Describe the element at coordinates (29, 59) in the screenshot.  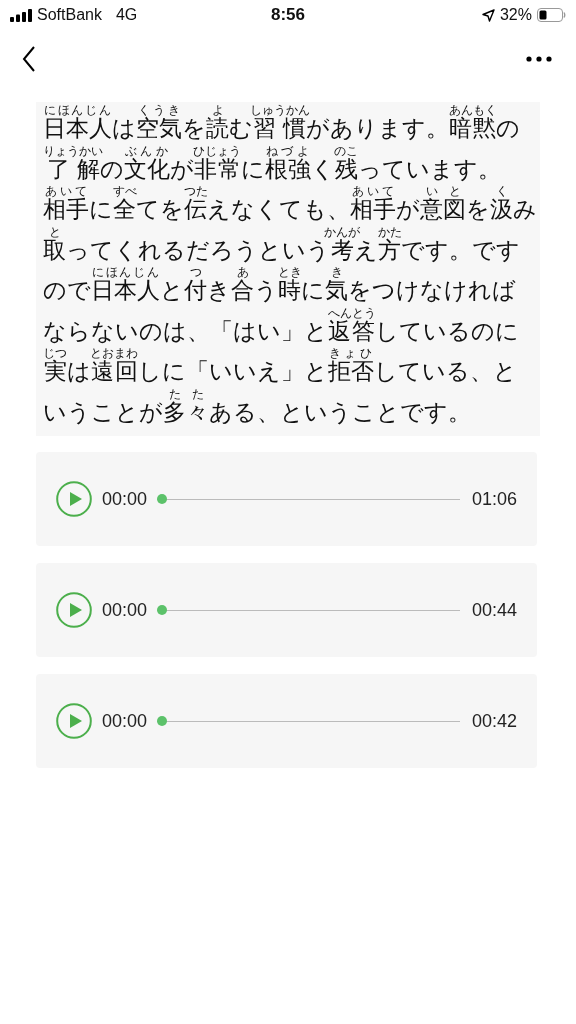
I see `back-icon` at that location.